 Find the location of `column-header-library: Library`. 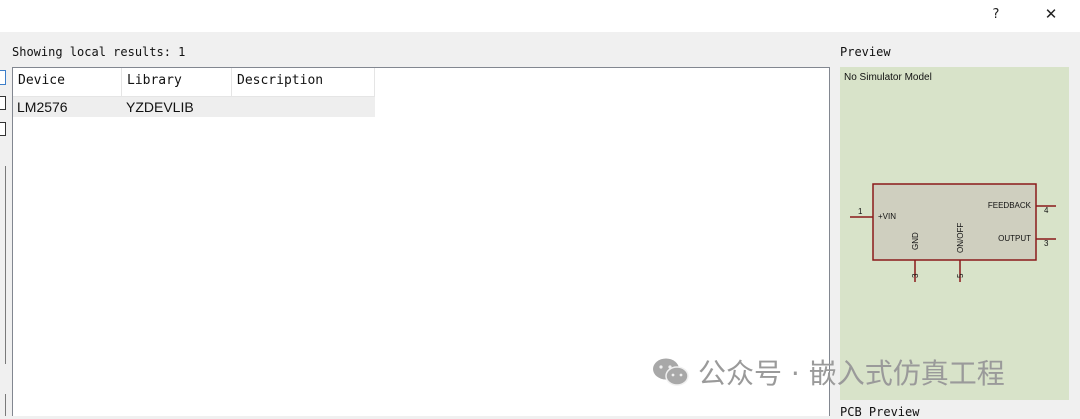

column-header-library: Library is located at coordinates (177, 82).